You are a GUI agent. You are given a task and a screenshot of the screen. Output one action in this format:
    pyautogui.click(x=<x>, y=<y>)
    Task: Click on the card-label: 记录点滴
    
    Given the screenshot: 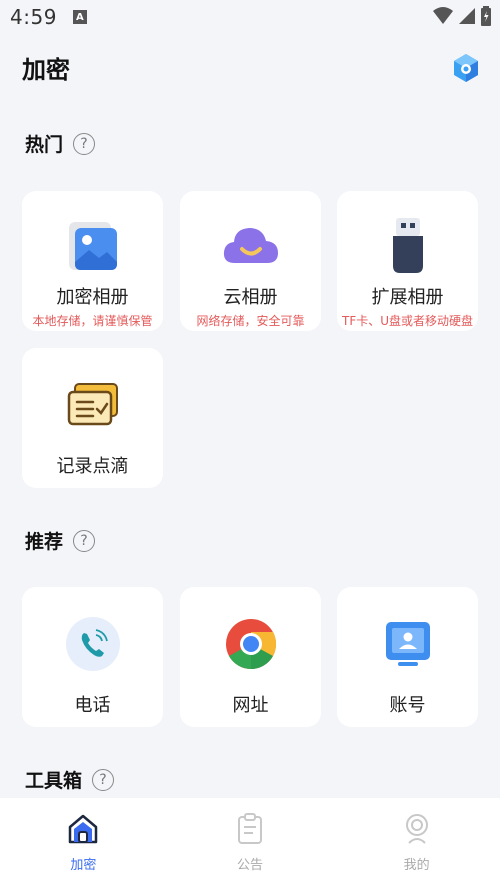 What is the action you would take?
    pyautogui.click(x=92, y=466)
    